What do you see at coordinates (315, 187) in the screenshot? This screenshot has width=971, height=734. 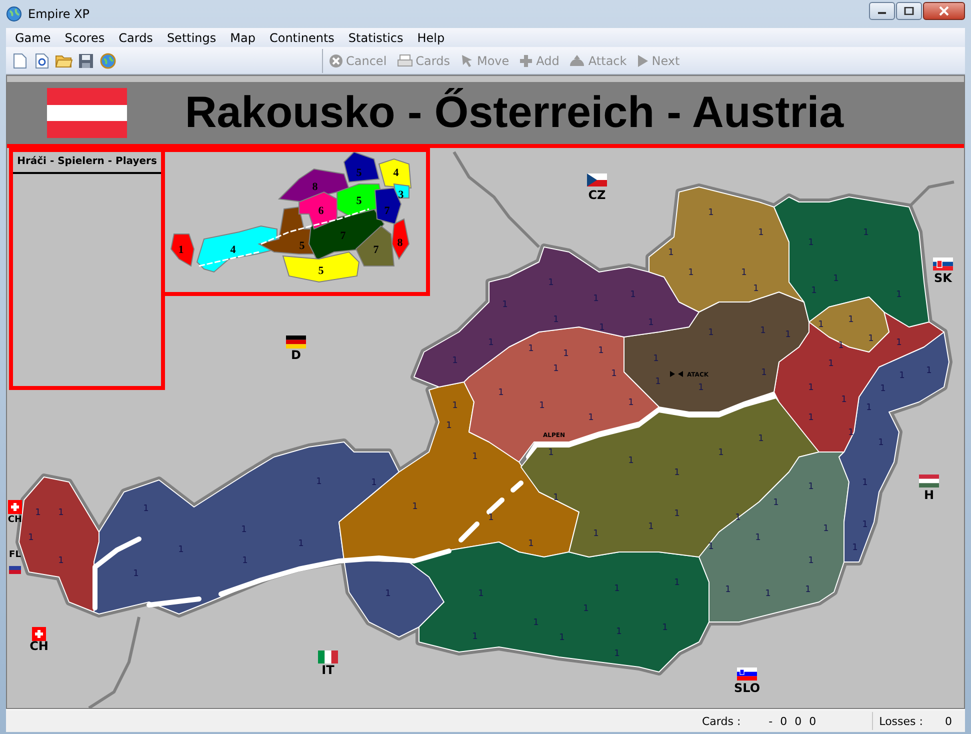 I see `region-total: 8` at bounding box center [315, 187].